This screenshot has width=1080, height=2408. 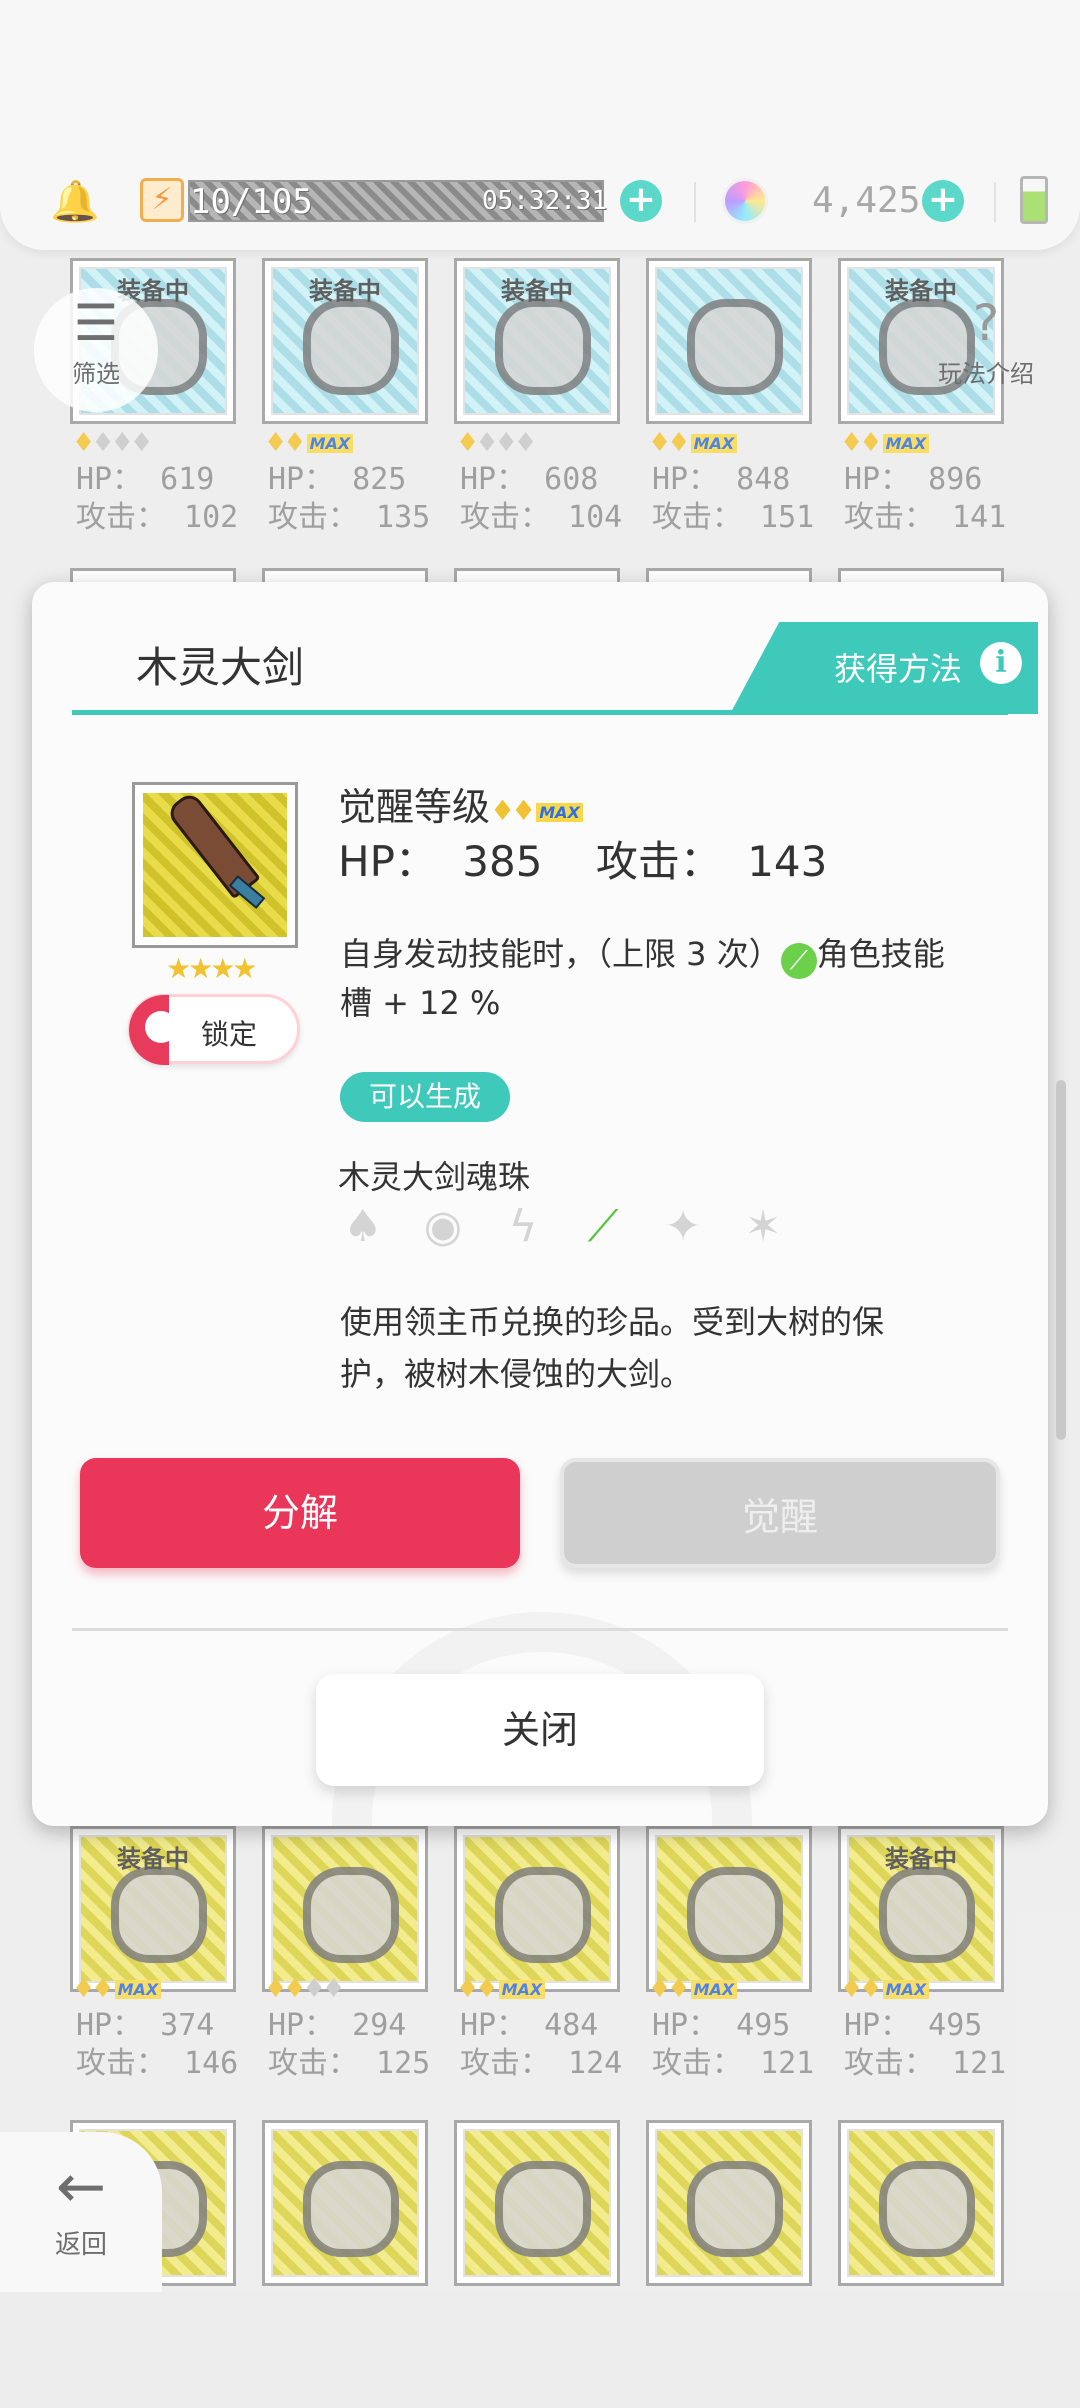 What do you see at coordinates (211, 968) in the screenshot?
I see `item-rarity-stars: ★★★★` at bounding box center [211, 968].